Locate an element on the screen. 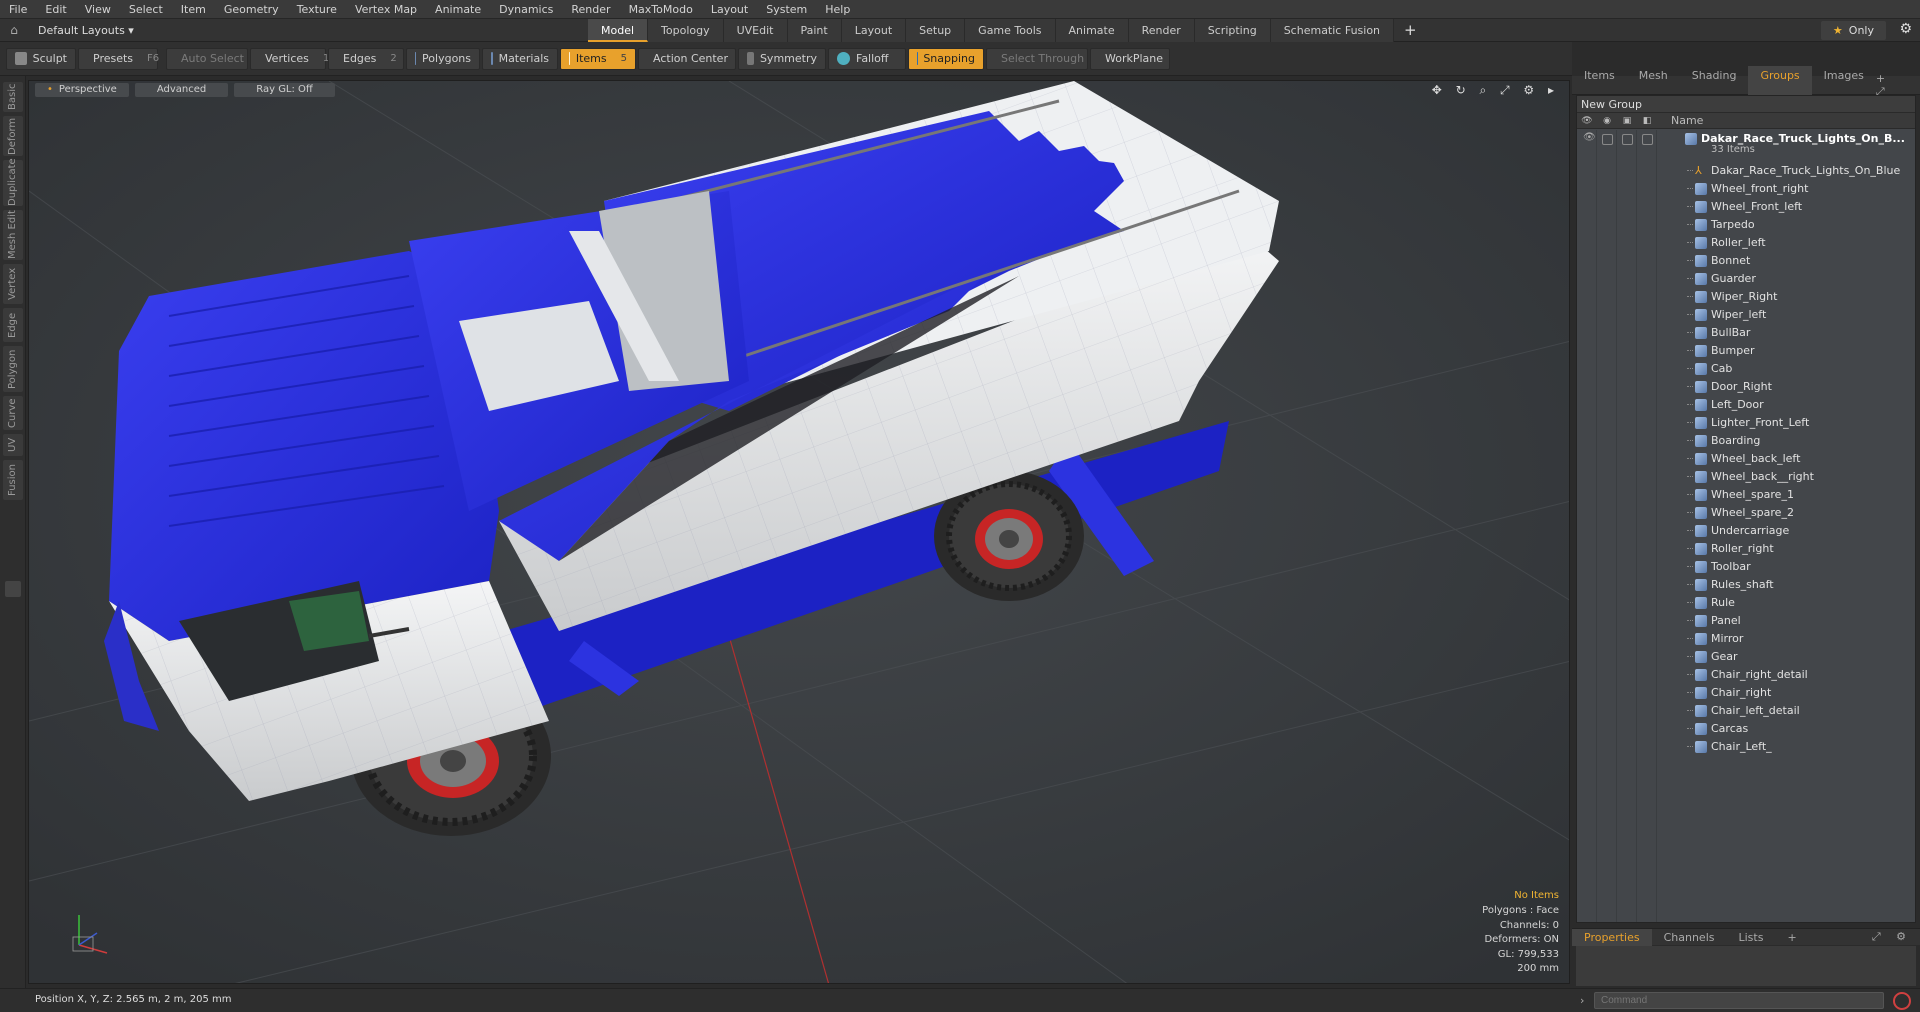 This screenshot has height=1012, width=1920. group-item-row: BullBar is located at coordinates (1746, 333).